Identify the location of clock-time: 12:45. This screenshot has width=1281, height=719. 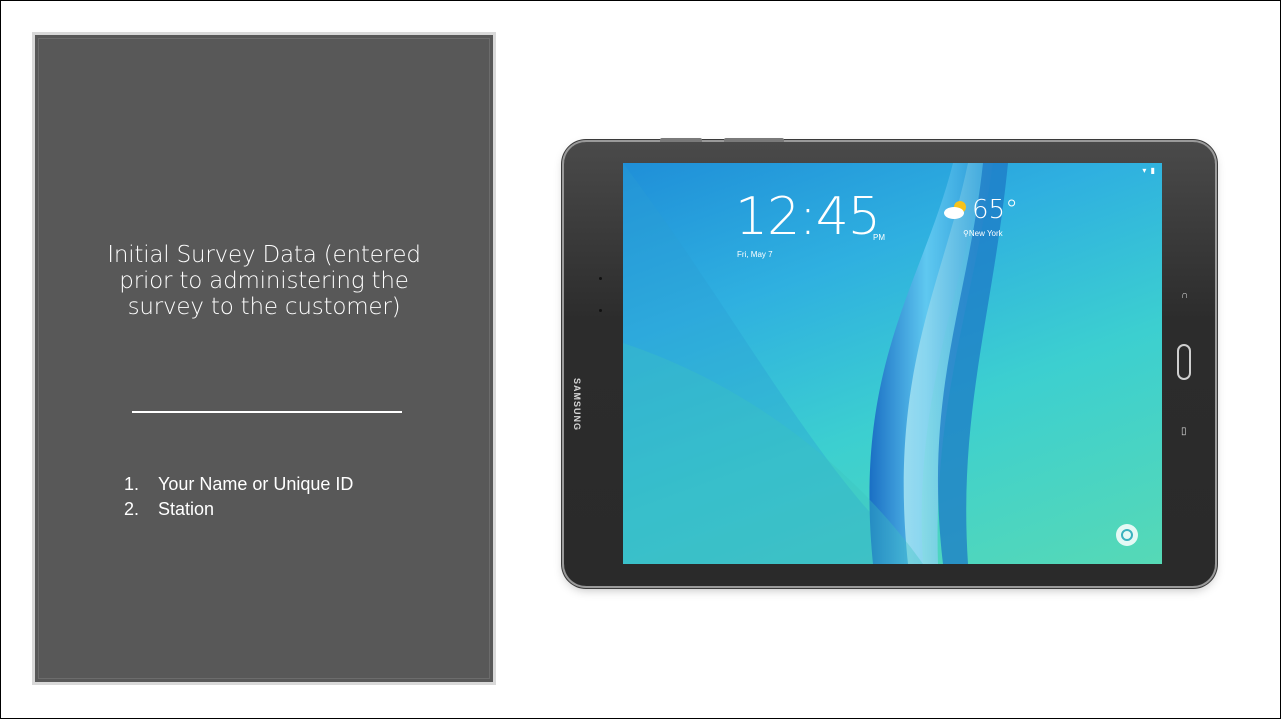
(808, 217).